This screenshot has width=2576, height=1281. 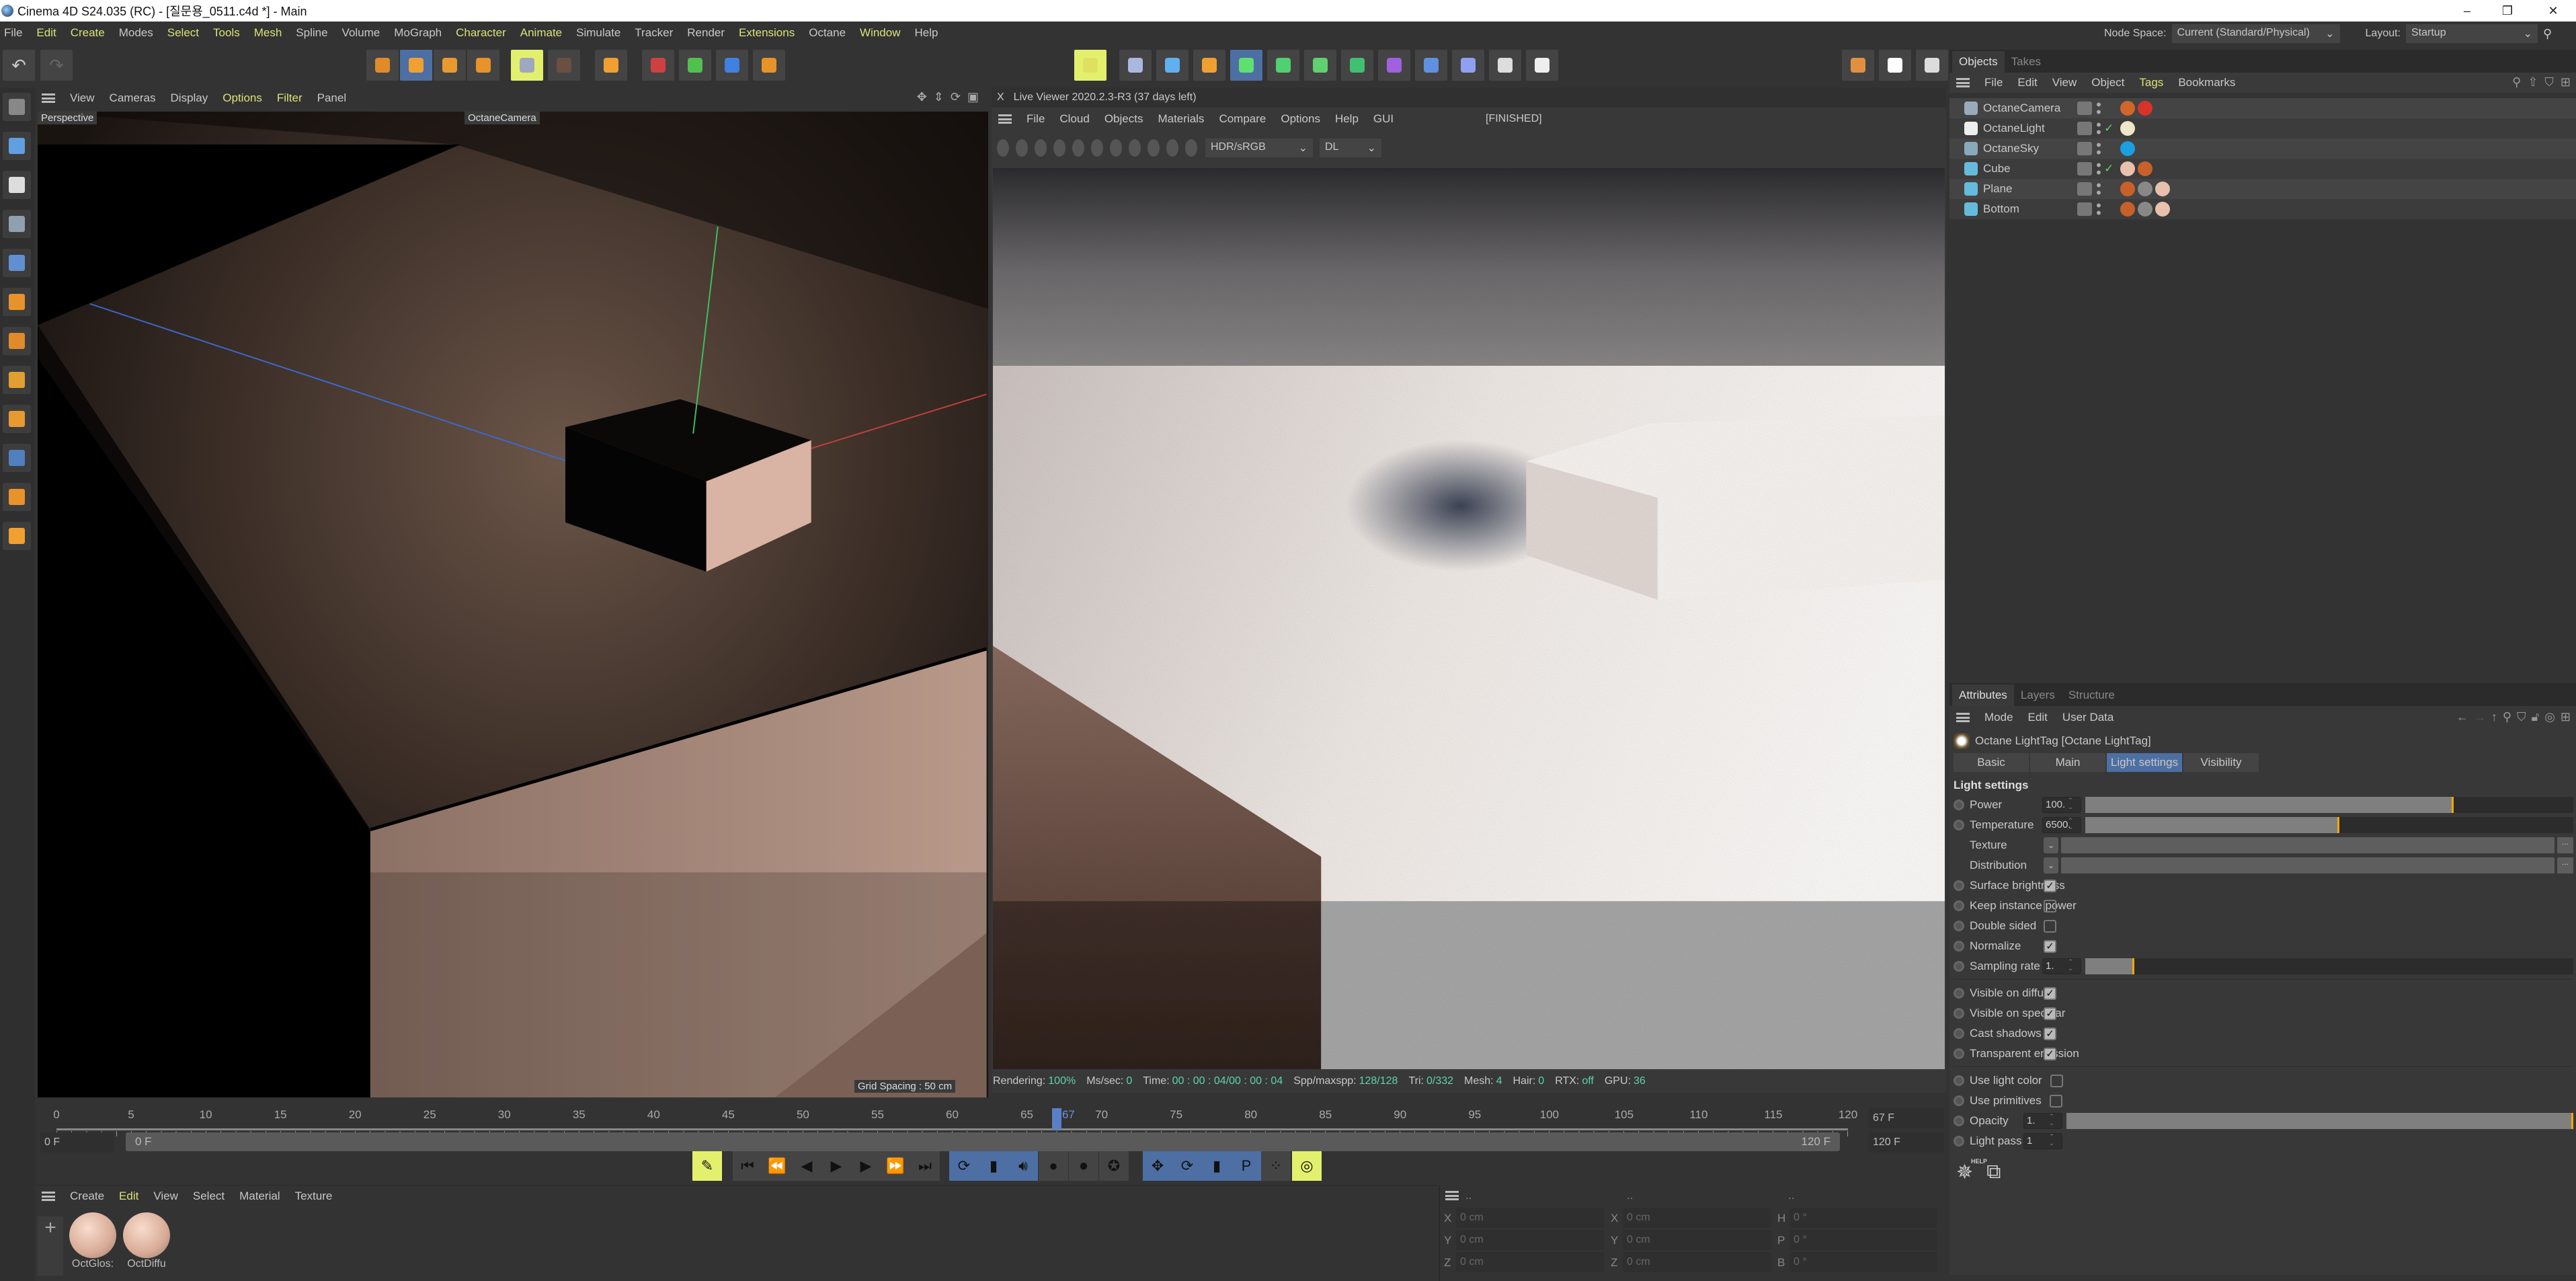 What do you see at coordinates (2329, 805) in the screenshot?
I see `value-slider` at bounding box center [2329, 805].